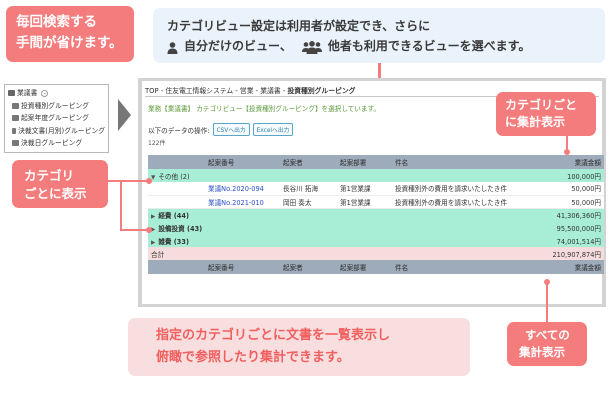  I want to click on tree-item-month: 決裁文書(月別)グルーピング, so click(56, 131).